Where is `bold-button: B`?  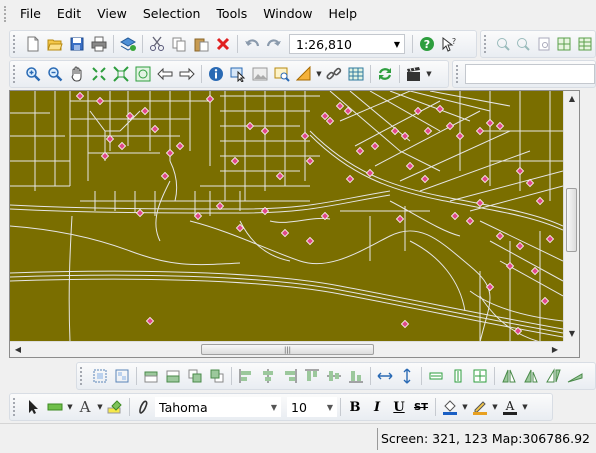
bold-button: B is located at coordinates (355, 407).